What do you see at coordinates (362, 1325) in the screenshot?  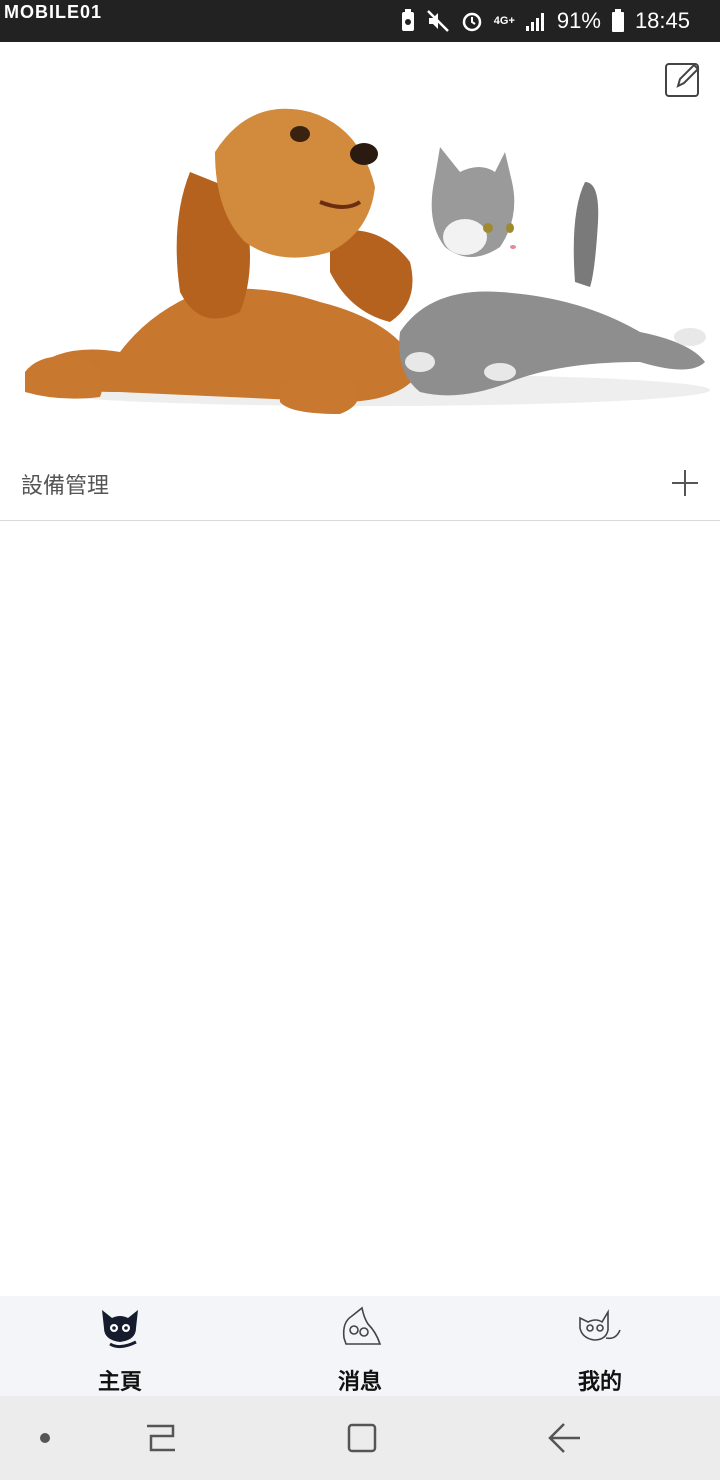 I see `cat-message-icon` at bounding box center [362, 1325].